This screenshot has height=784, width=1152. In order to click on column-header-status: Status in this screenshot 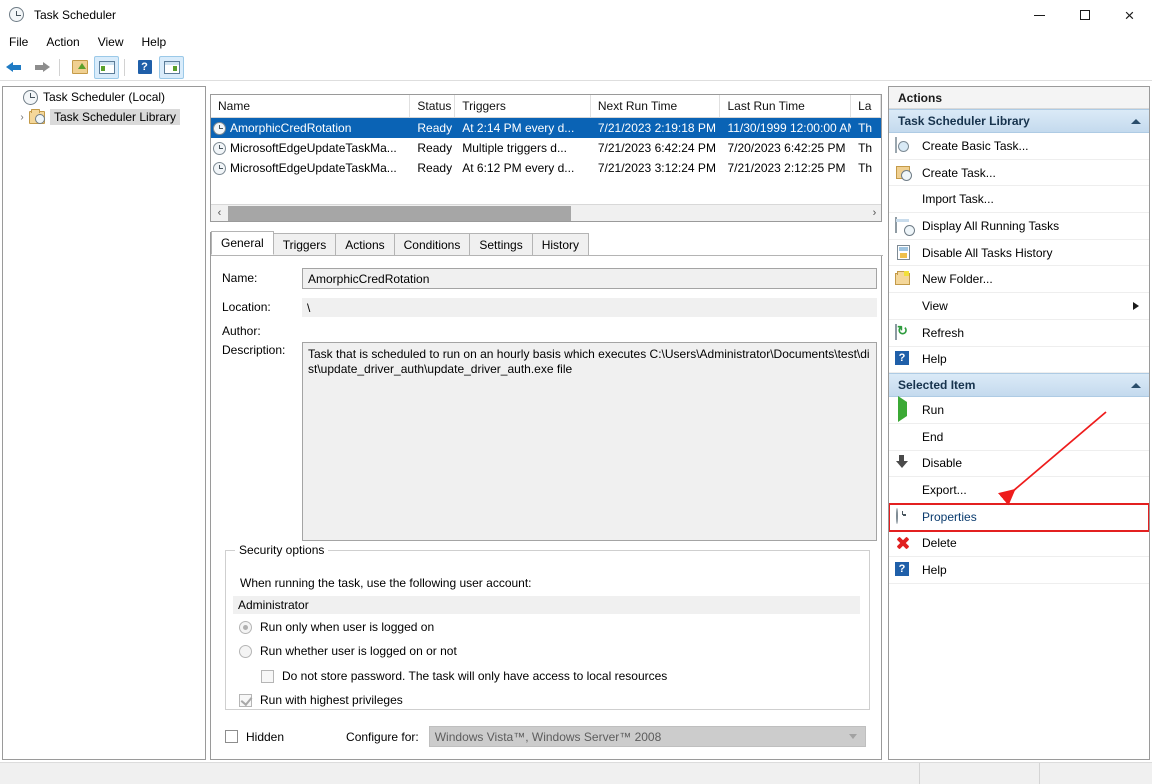, I will do `click(433, 106)`.